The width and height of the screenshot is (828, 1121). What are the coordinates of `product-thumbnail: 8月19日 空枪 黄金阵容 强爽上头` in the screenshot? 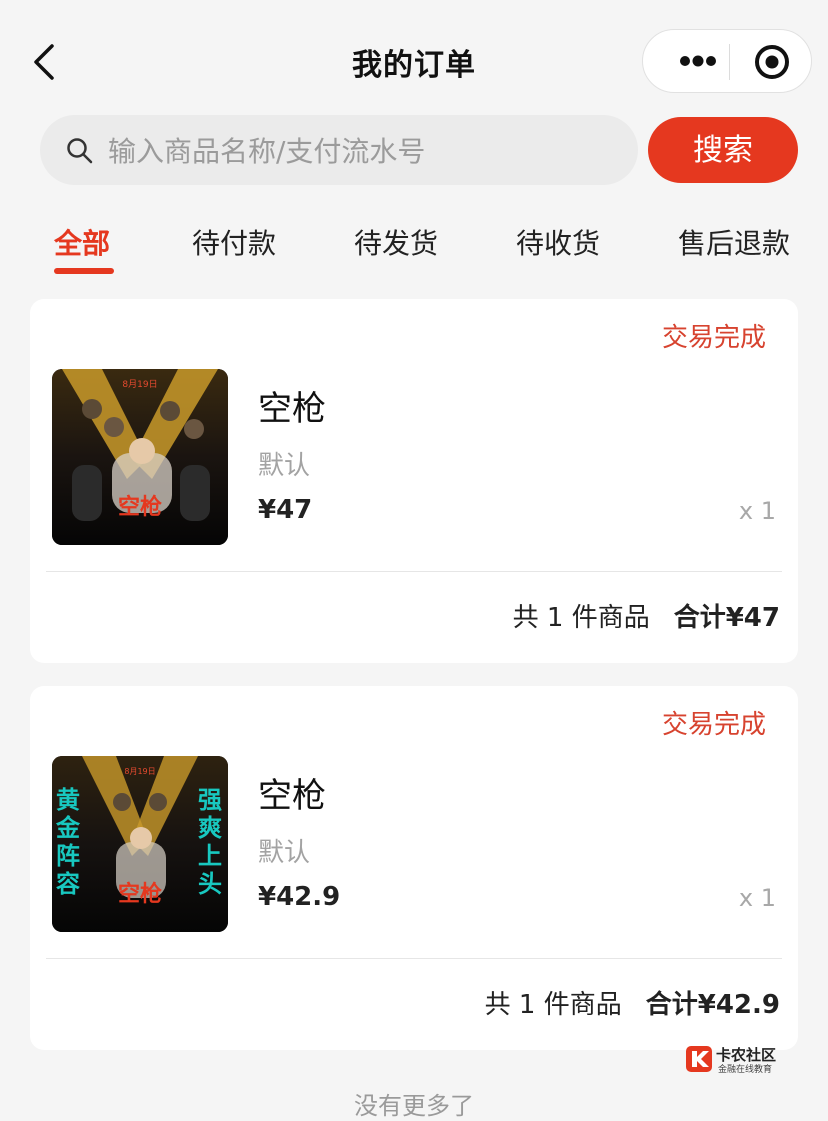 It's located at (140, 844).